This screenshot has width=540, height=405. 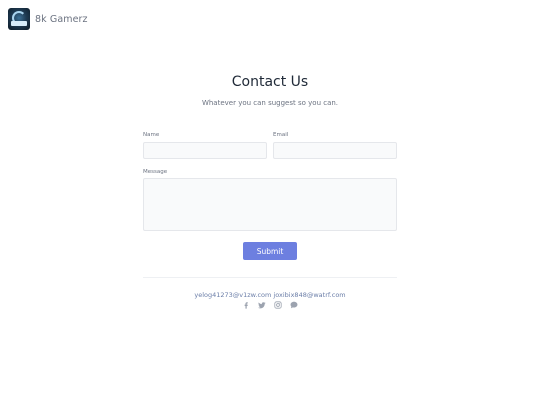 What do you see at coordinates (270, 305) in the screenshot?
I see `social-links` at bounding box center [270, 305].